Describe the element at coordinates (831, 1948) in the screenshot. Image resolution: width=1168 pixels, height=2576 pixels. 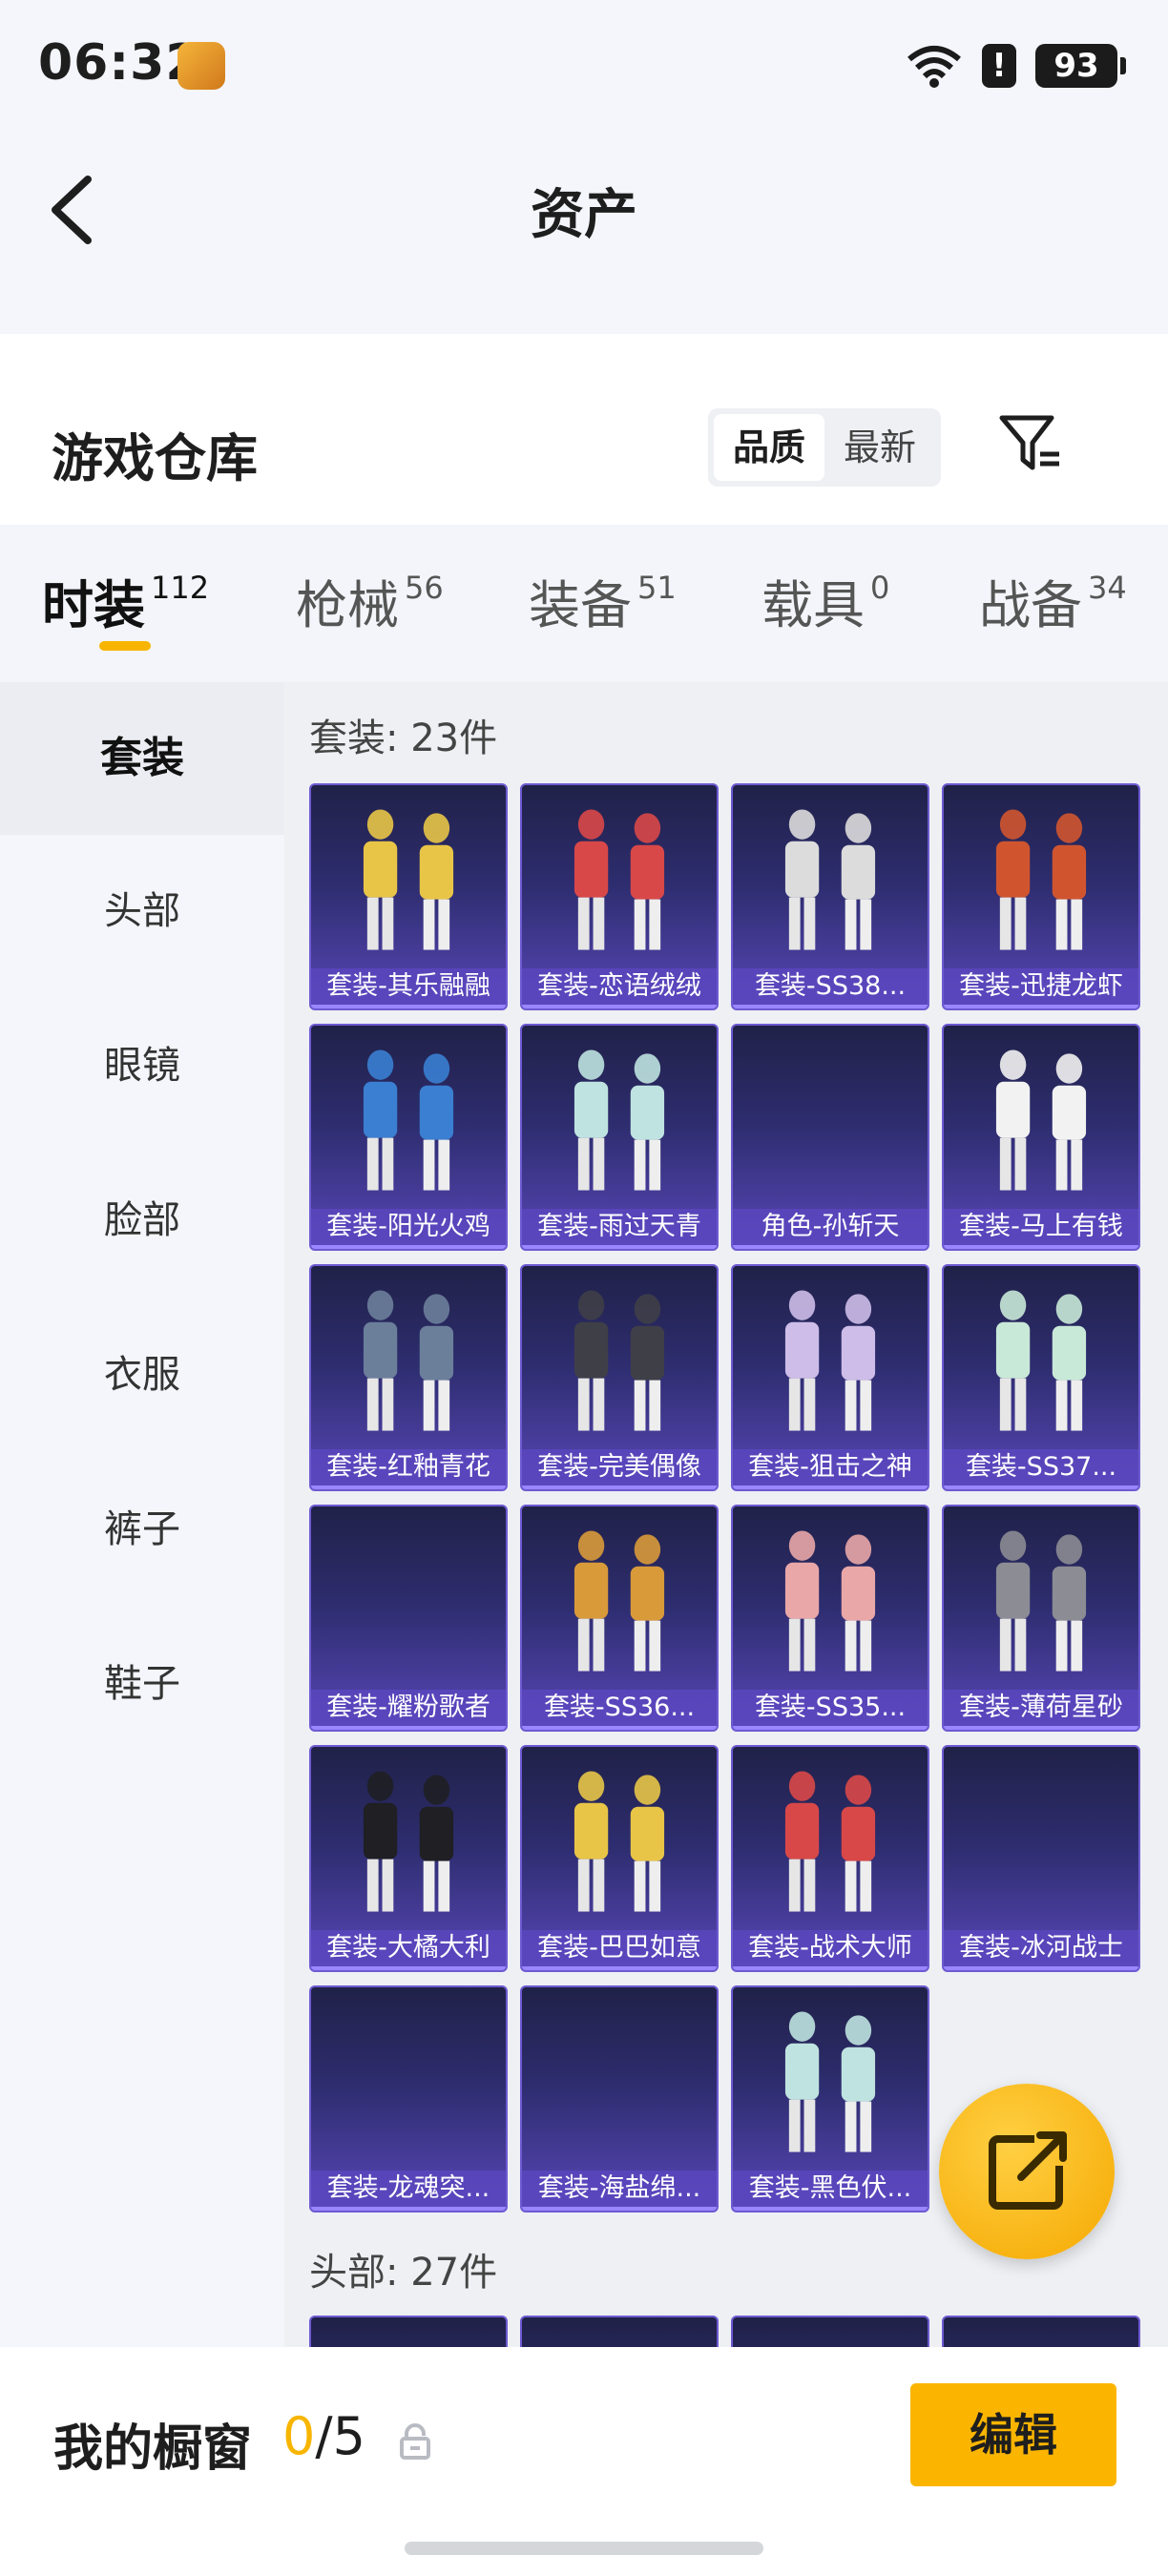
I see `item-name: 套装-战术大师` at that location.